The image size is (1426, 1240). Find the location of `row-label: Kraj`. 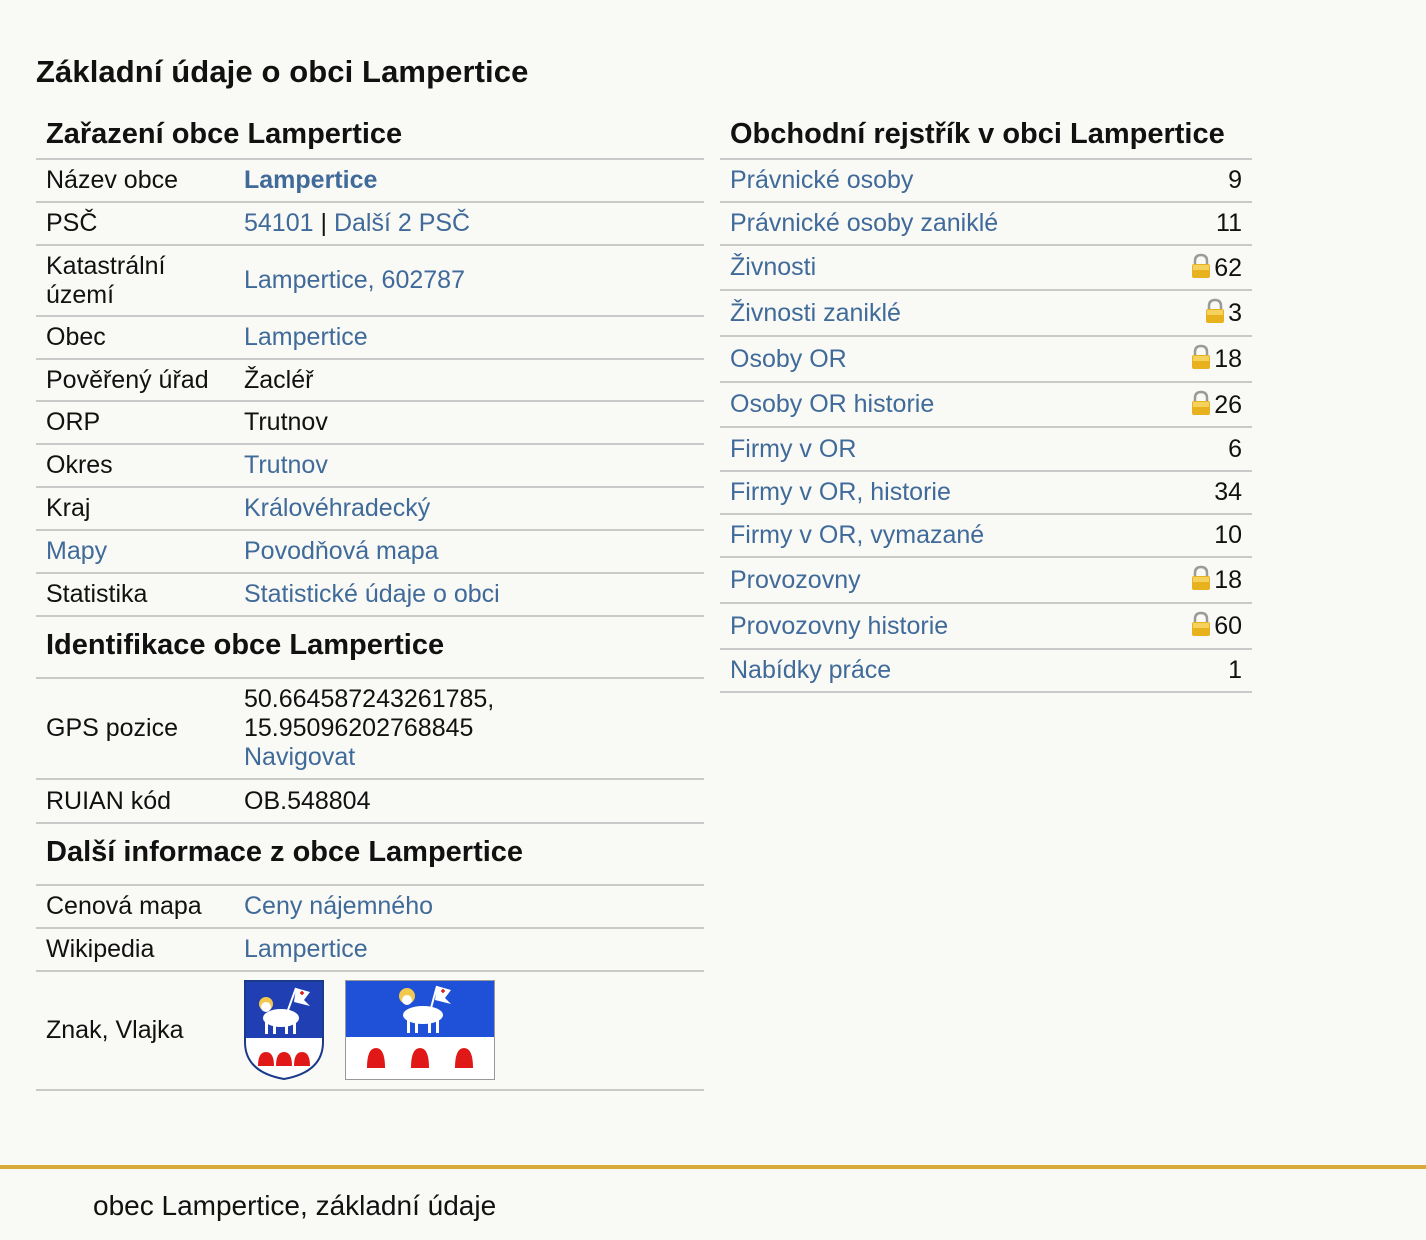

row-label: Kraj is located at coordinates (135, 509).